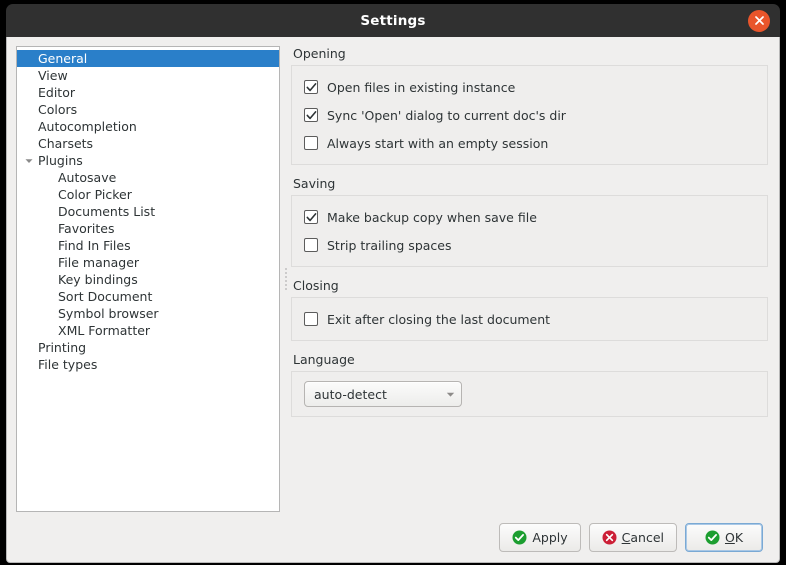  What do you see at coordinates (108, 313) in the screenshot?
I see `sidebar-item-label: Symbol browser` at bounding box center [108, 313].